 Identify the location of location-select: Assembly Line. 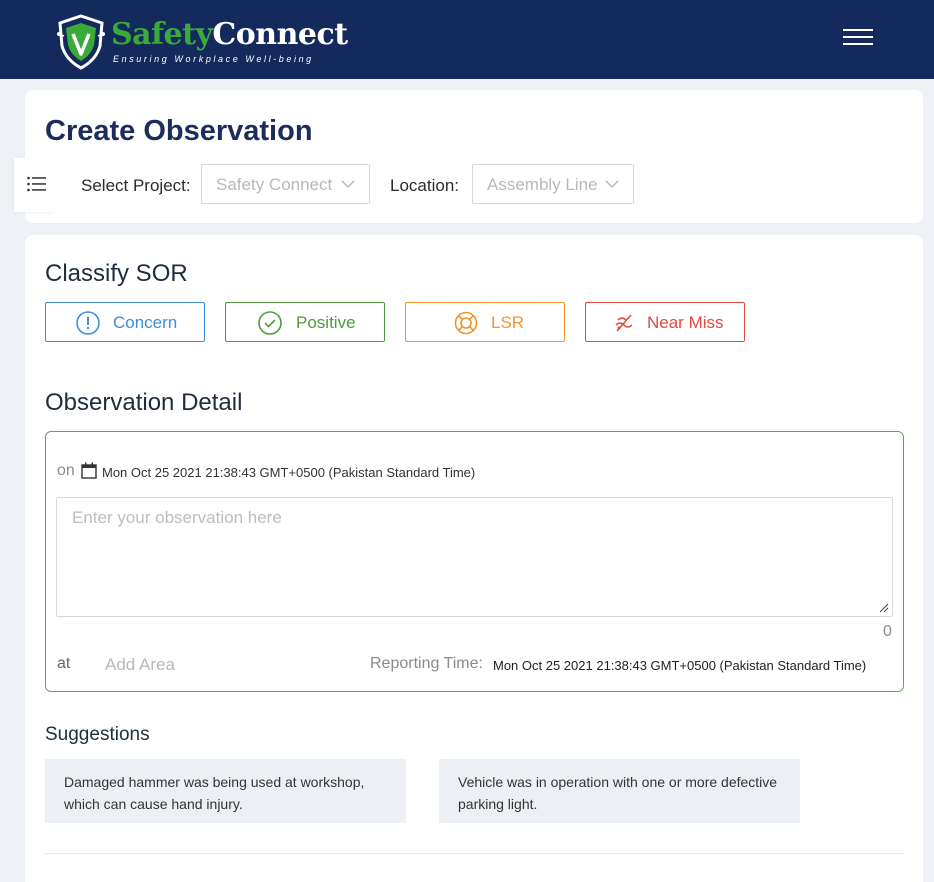
(553, 184).